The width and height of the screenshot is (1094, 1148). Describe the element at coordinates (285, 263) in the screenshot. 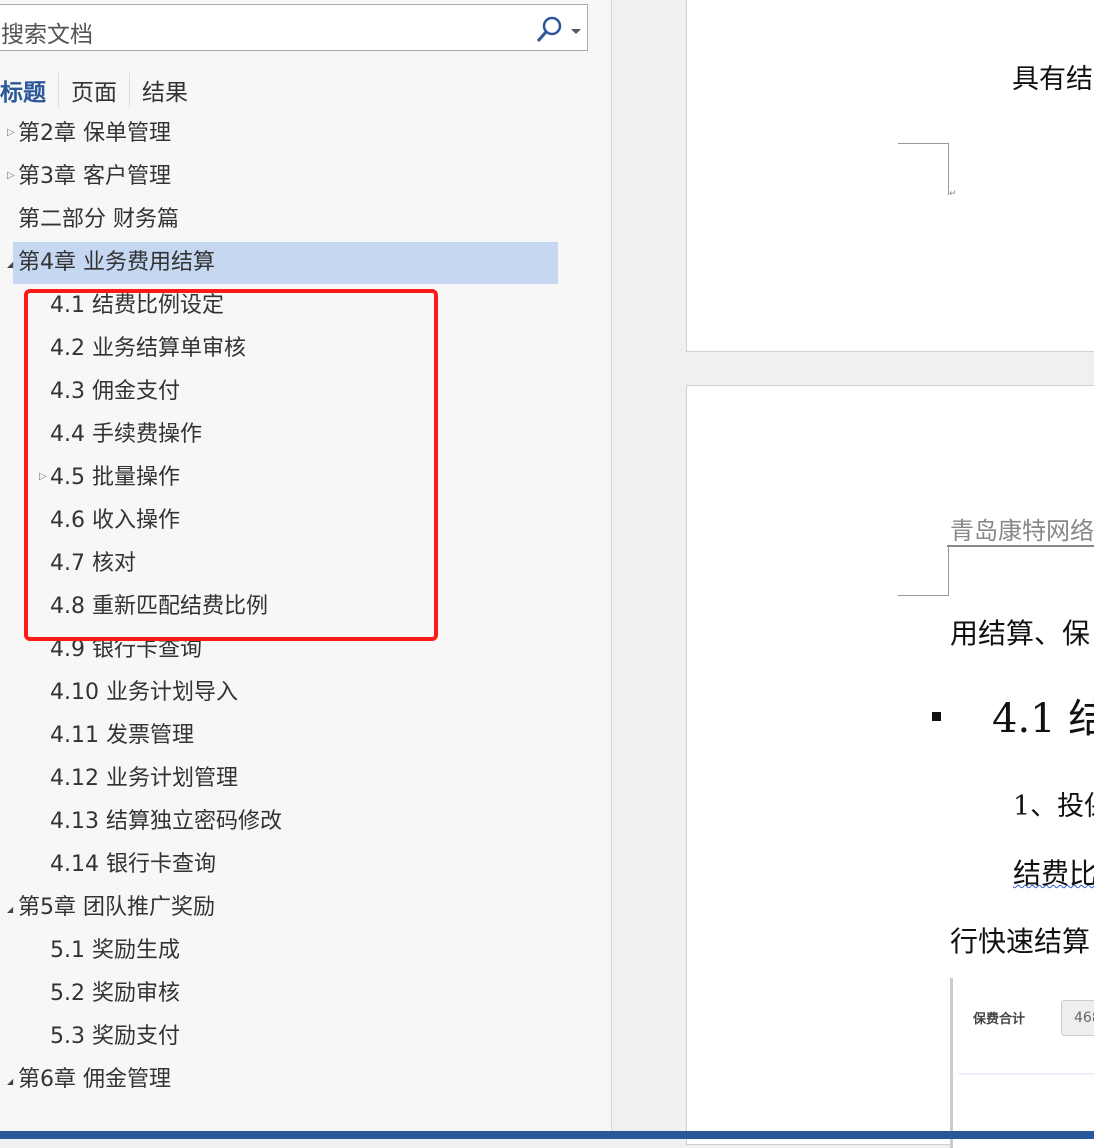

I see `nav-item: 第4章 业务费用结算` at that location.